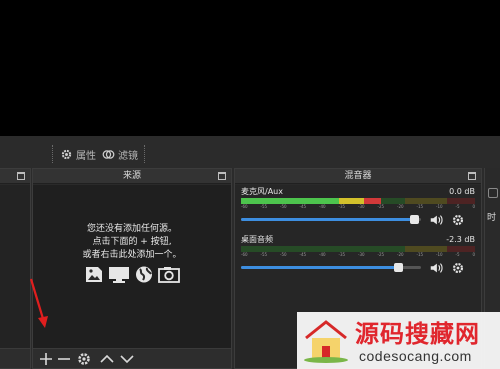  Describe the element at coordinates (94, 274) in the screenshot. I see `image-icon` at that location.